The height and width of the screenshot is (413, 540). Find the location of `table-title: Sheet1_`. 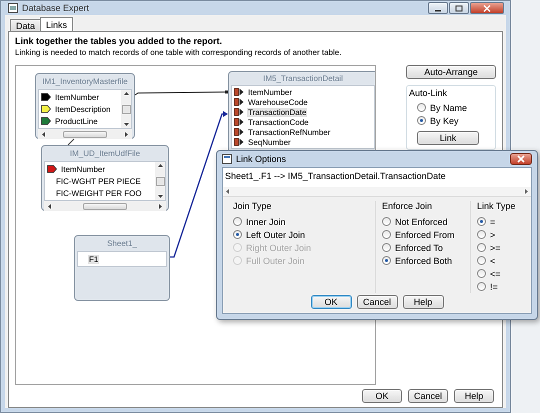

table-title: Sheet1_ is located at coordinates (122, 244).